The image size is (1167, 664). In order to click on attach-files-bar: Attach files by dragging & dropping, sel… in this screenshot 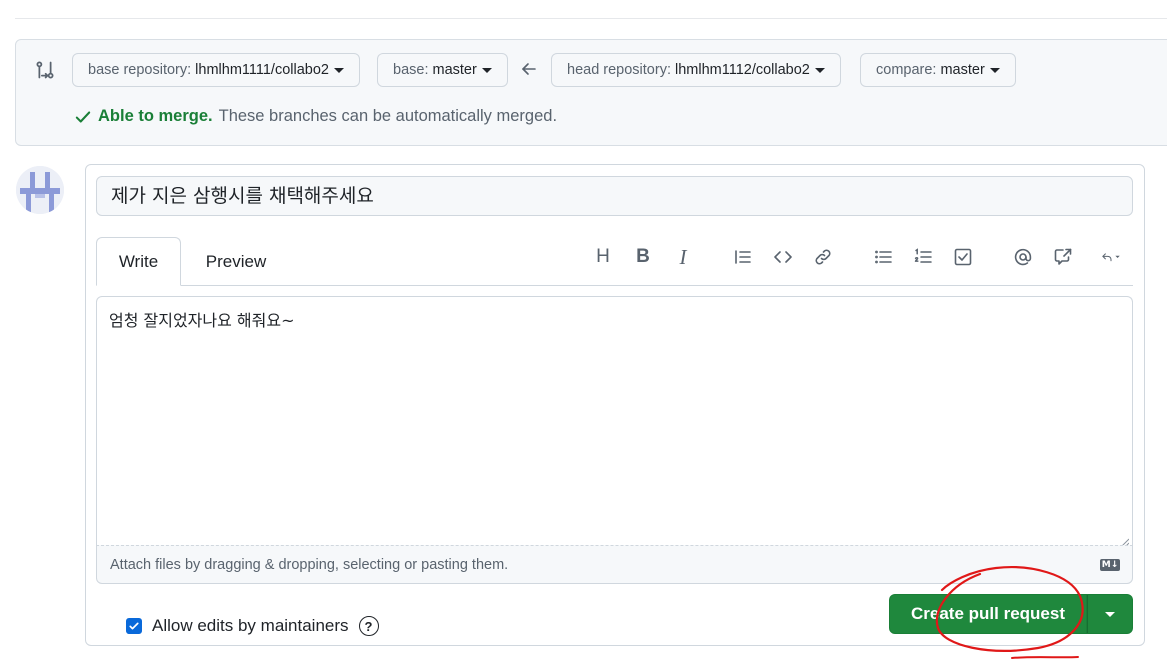, I will do `click(614, 564)`.